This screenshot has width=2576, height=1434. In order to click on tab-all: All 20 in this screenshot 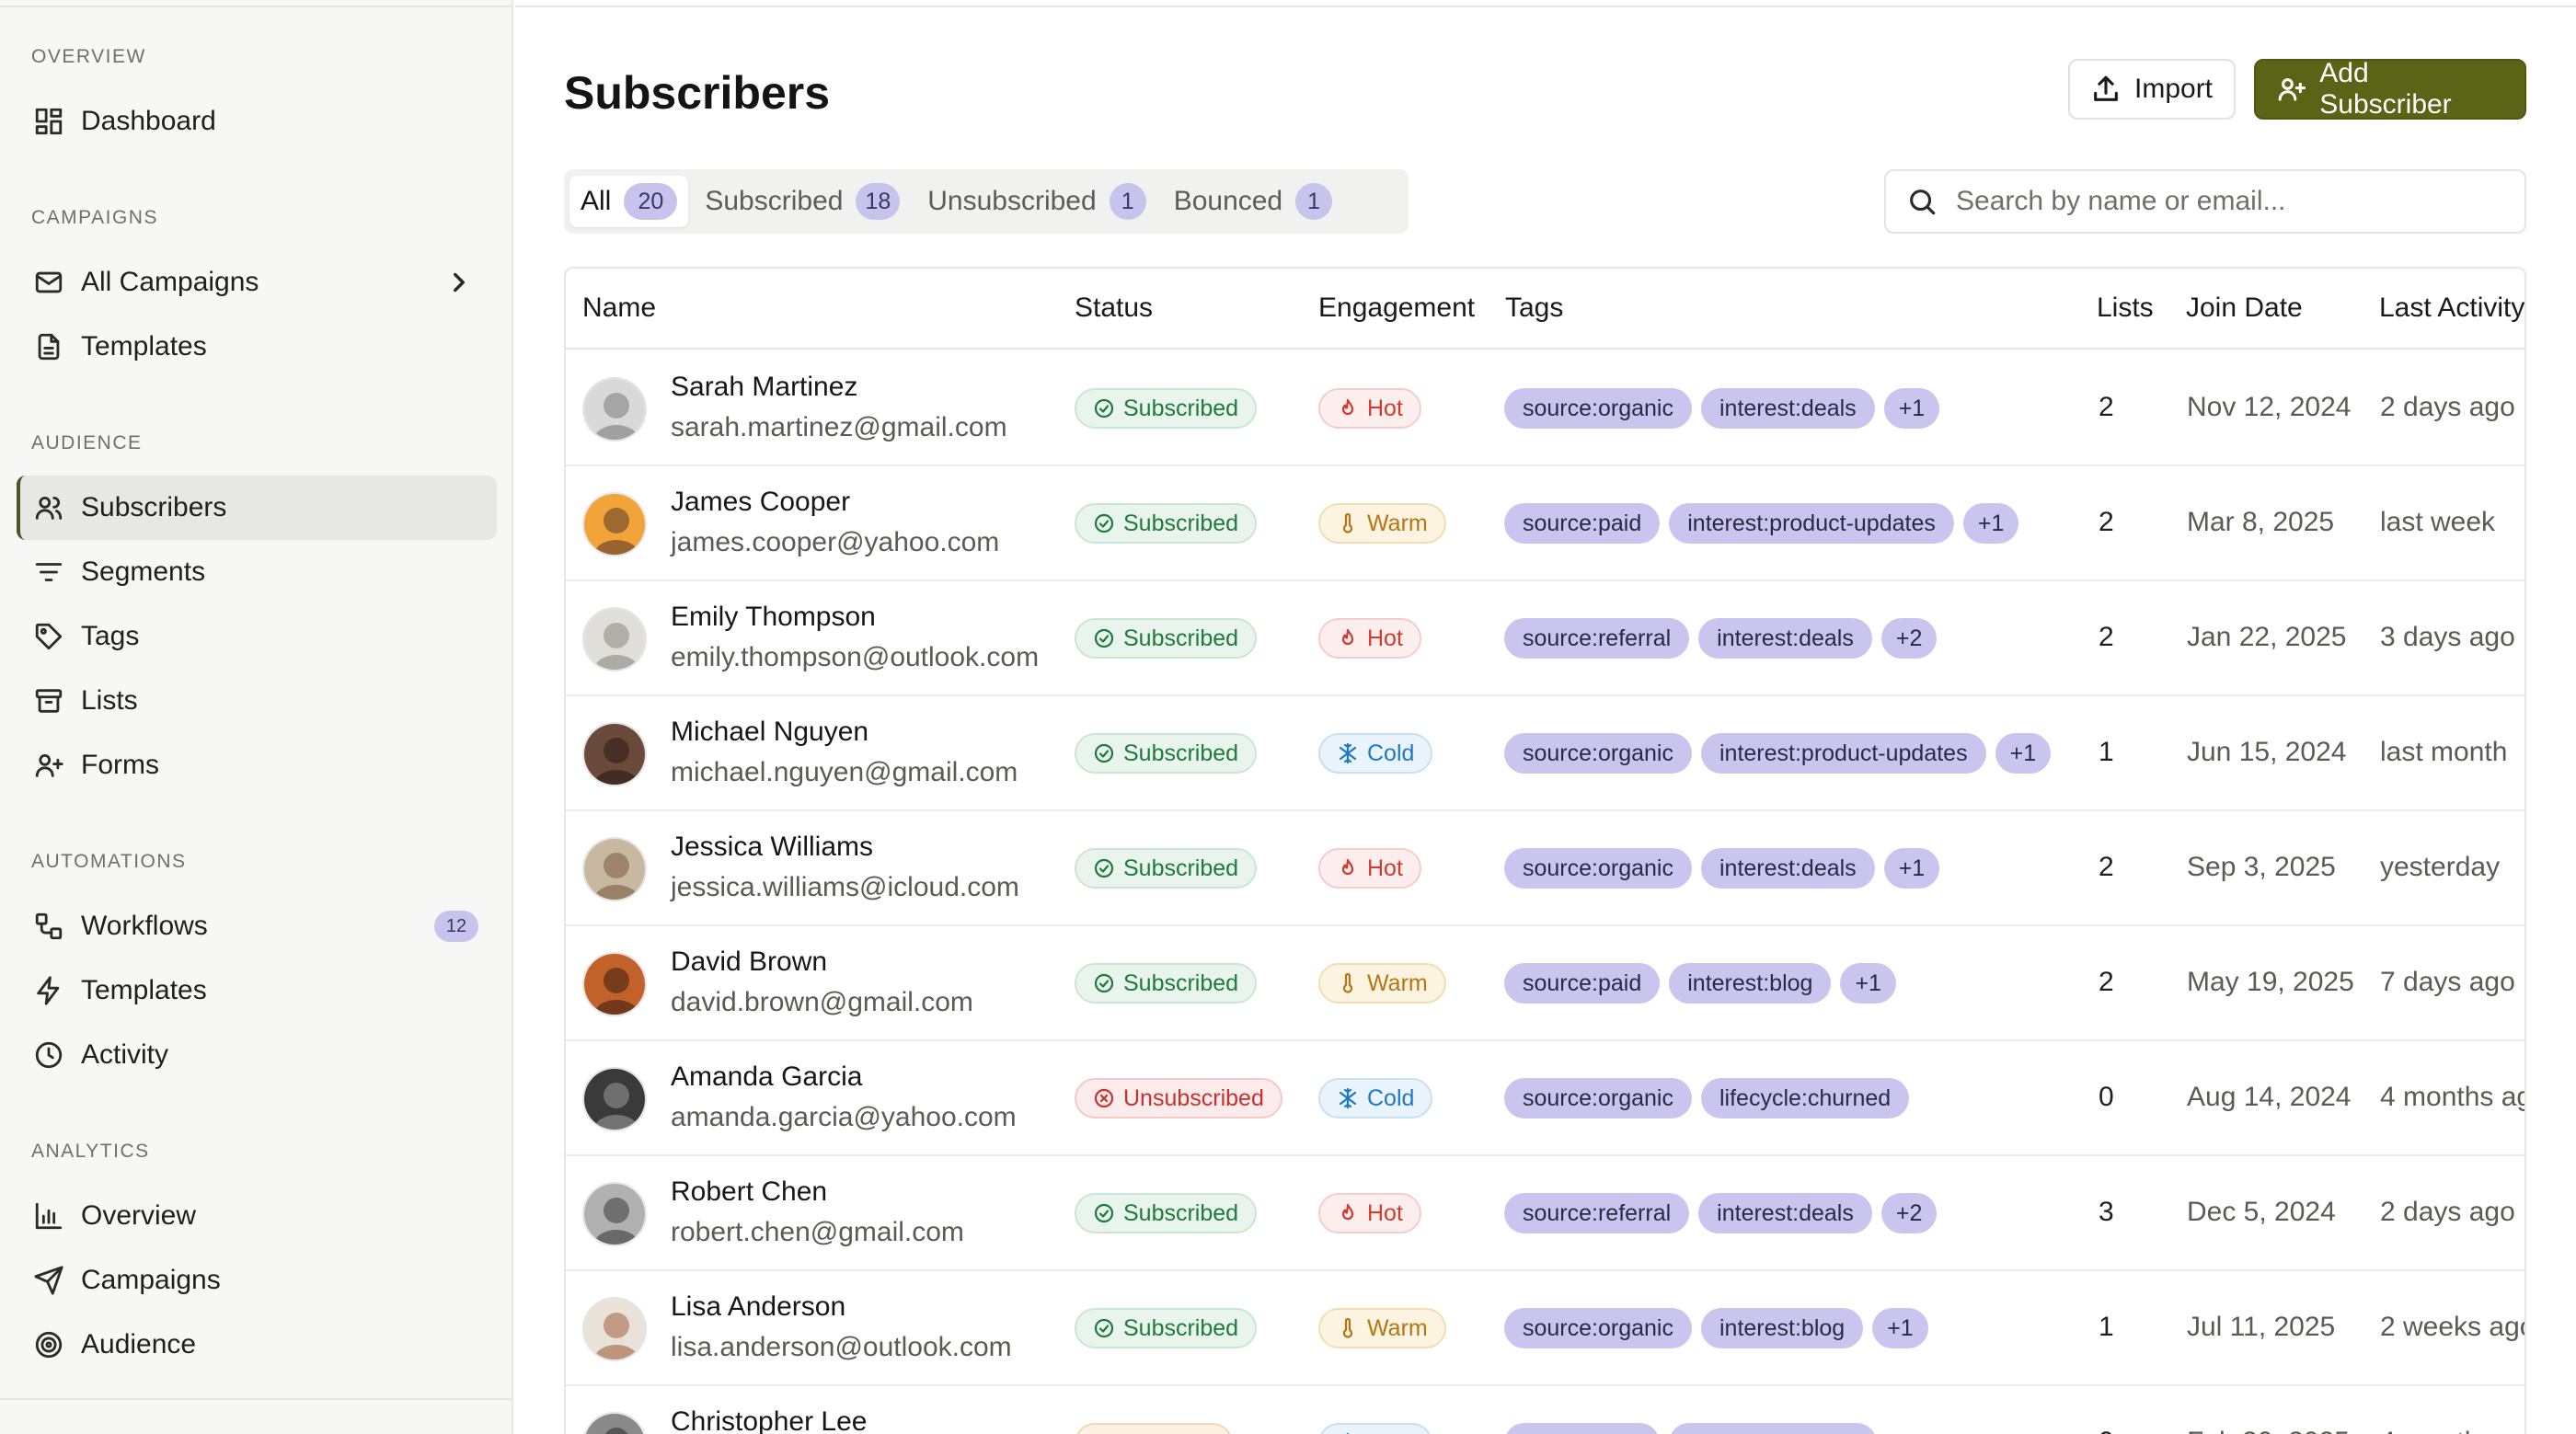, I will do `click(629, 201)`.